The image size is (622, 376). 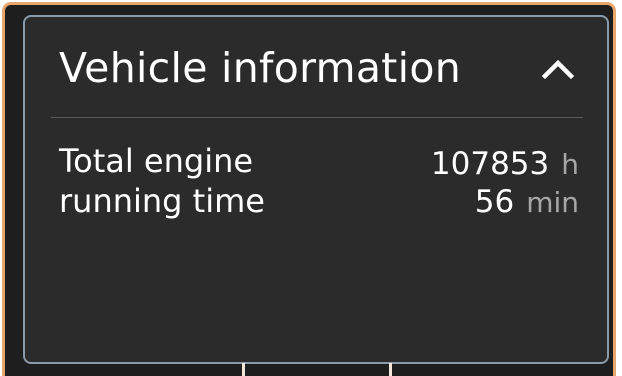 I want to click on label-line-2: running time, so click(x=162, y=201).